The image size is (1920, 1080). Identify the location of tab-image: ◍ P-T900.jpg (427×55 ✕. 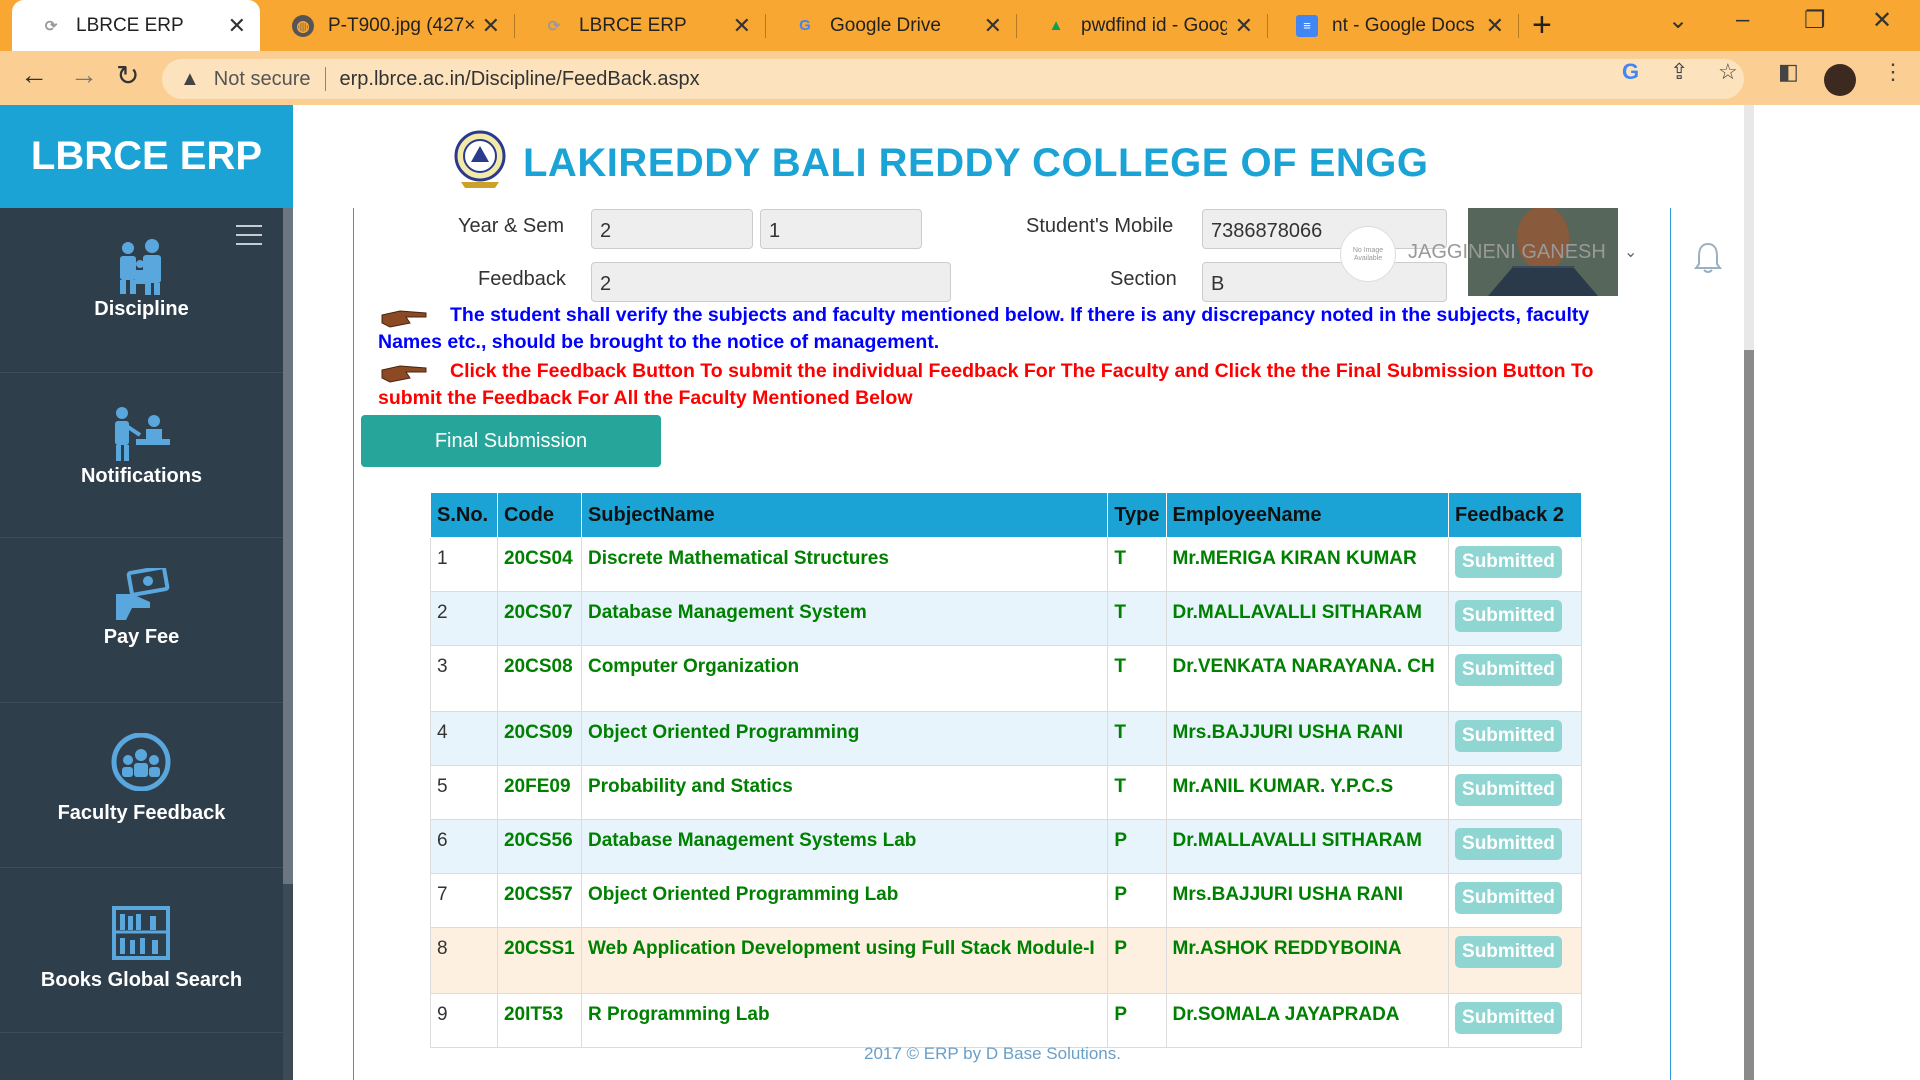
(389, 25).